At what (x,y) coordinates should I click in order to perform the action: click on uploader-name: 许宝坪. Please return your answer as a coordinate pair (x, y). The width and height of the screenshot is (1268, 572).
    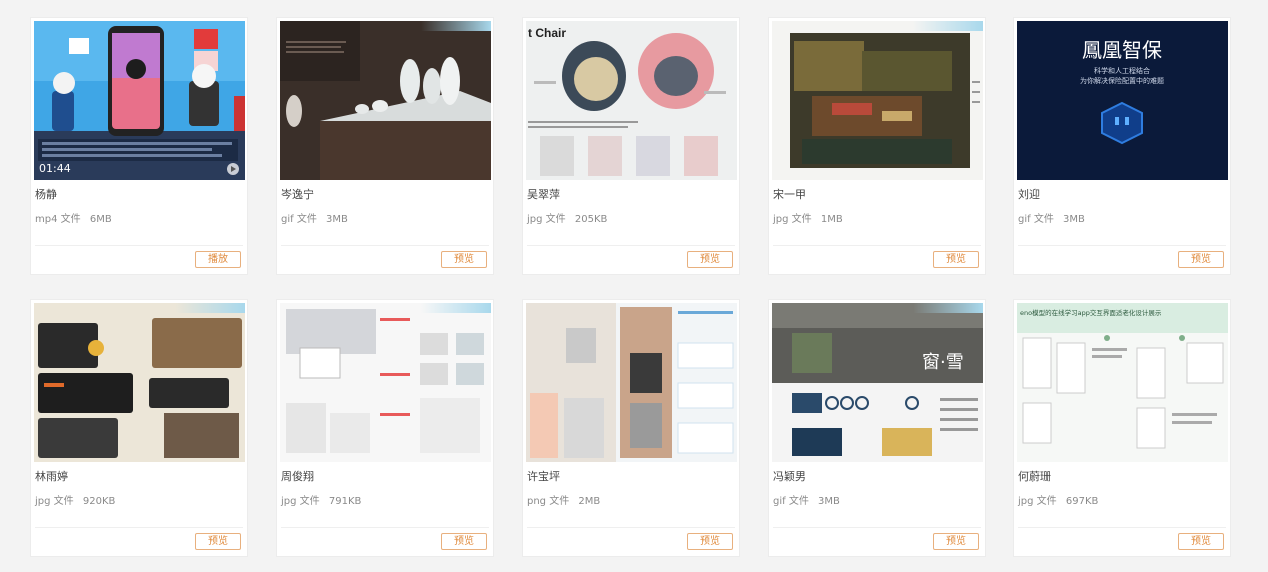
    Looking at the image, I should click on (543, 476).